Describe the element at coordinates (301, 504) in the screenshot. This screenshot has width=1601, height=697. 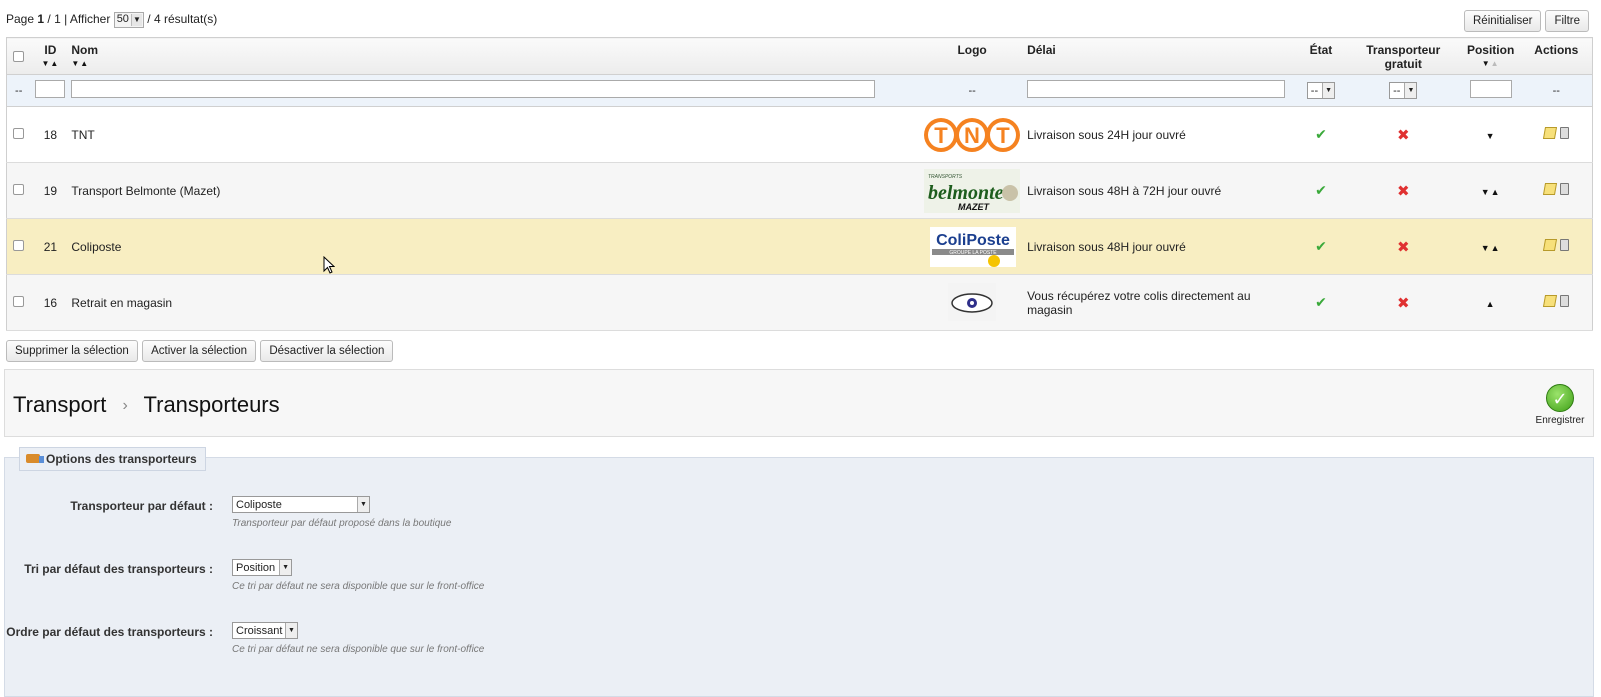
I see `default-carrier-select: Coliposte ▼` at that location.